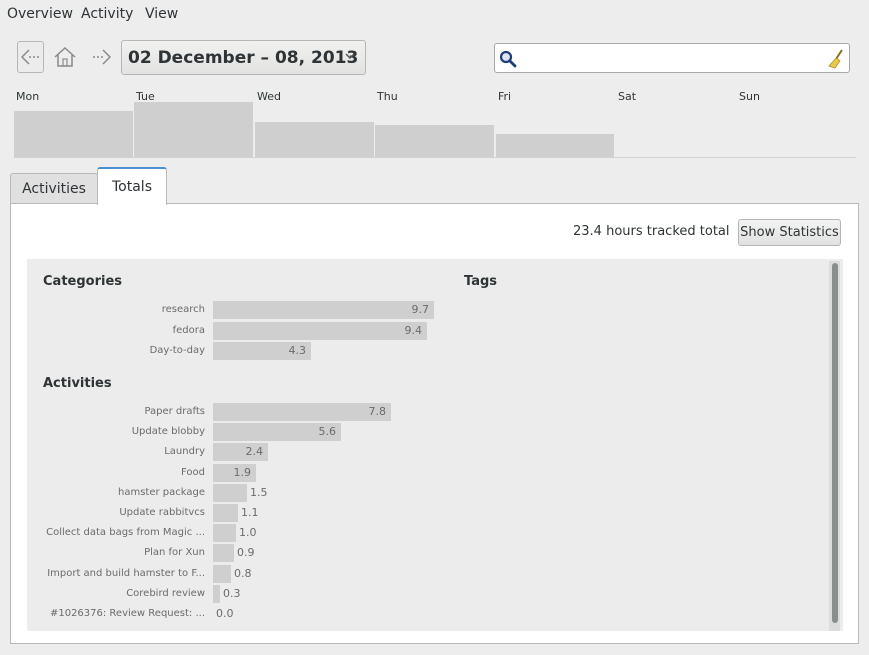  I want to click on menu-view: View, so click(161, 14).